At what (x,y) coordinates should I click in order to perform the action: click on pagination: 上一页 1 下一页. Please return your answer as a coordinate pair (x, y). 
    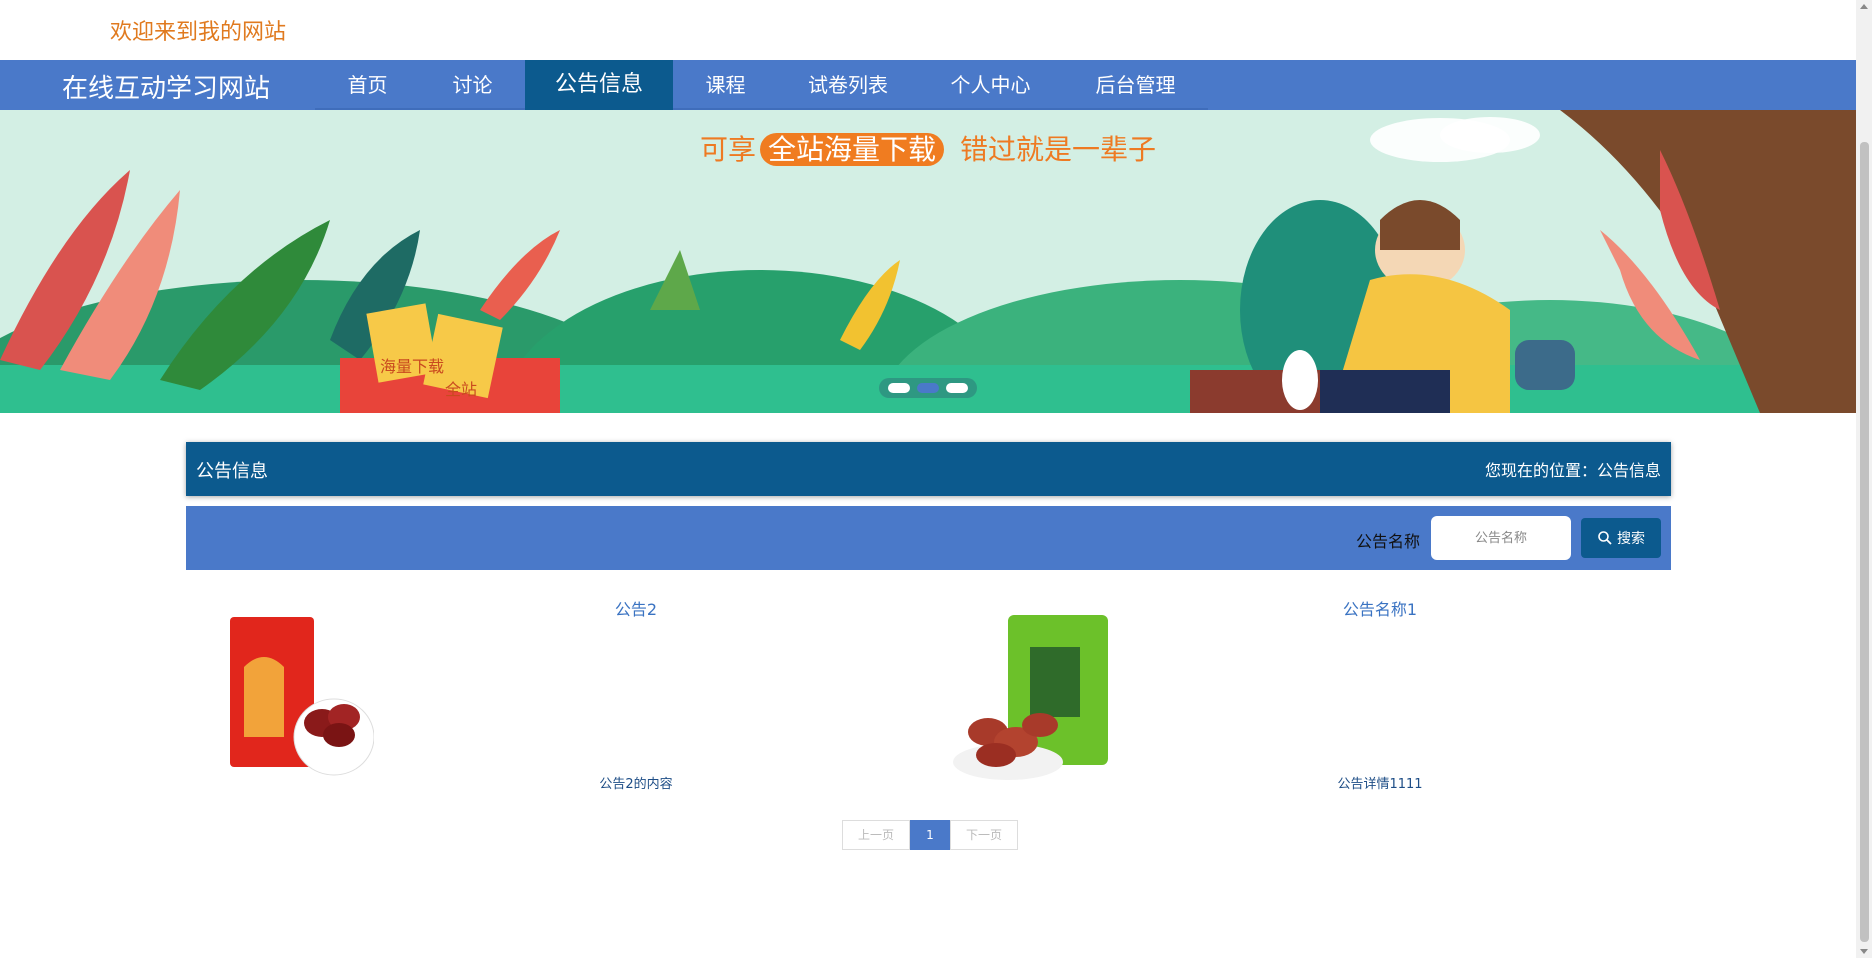
    Looking at the image, I should click on (930, 835).